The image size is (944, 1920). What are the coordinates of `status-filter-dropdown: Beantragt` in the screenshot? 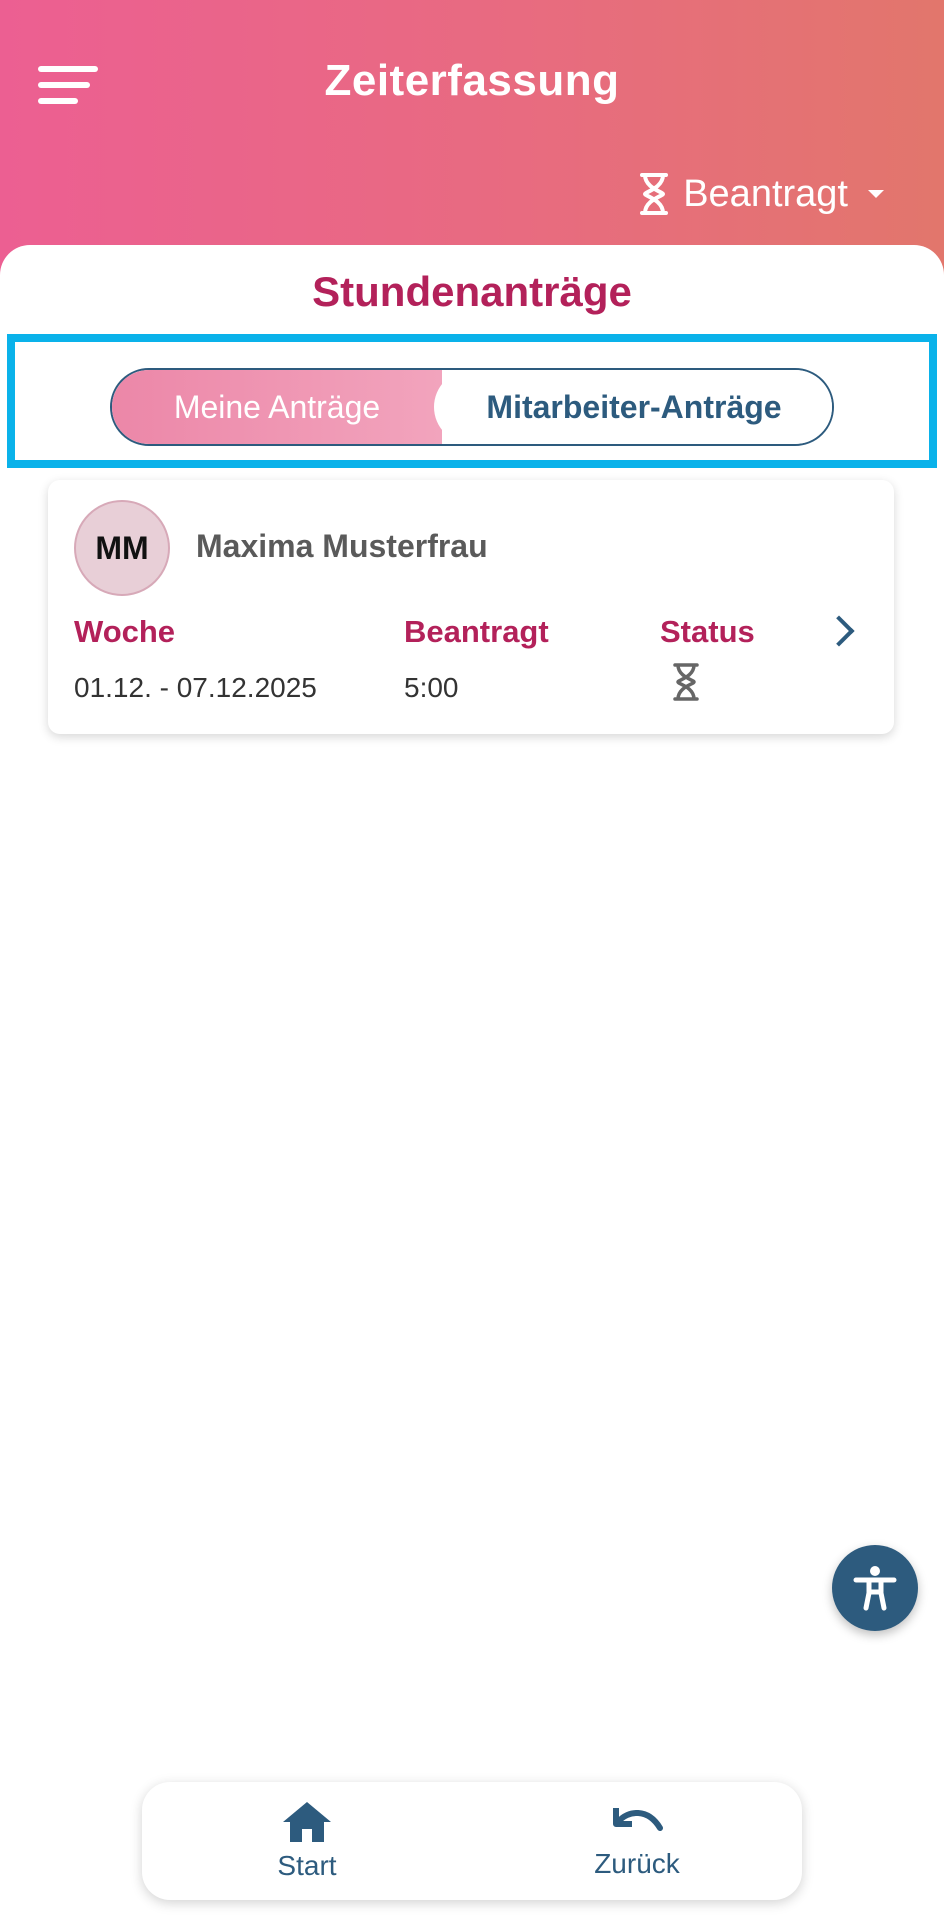 It's located at (761, 194).